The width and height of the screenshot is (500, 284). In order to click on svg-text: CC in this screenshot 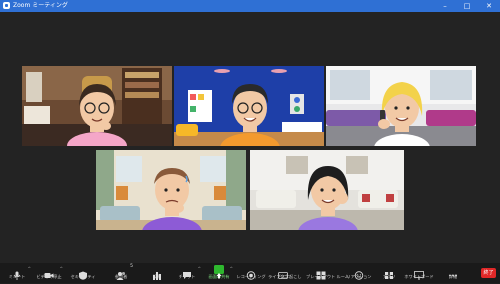, I will do `click(283, 276)`.